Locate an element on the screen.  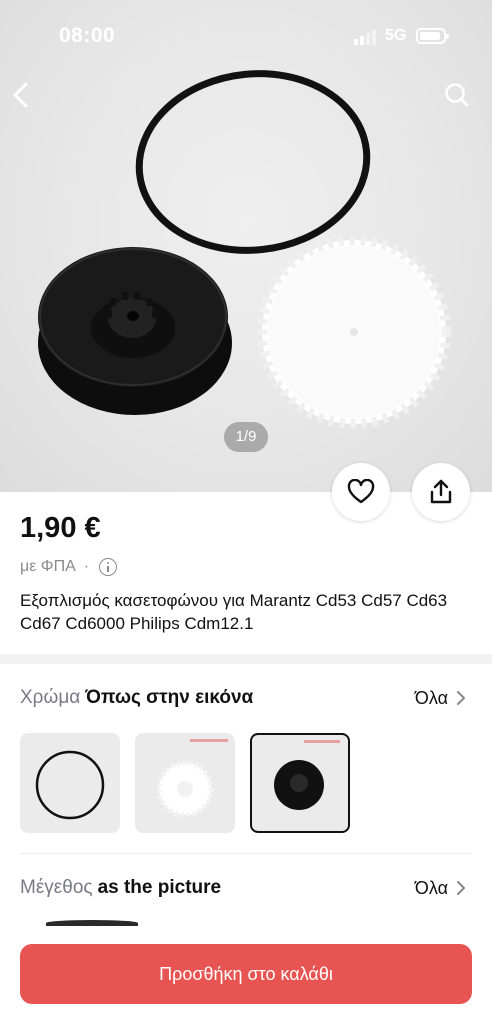
color-option-value: Όπως στην εικόνα is located at coordinates (169, 697).